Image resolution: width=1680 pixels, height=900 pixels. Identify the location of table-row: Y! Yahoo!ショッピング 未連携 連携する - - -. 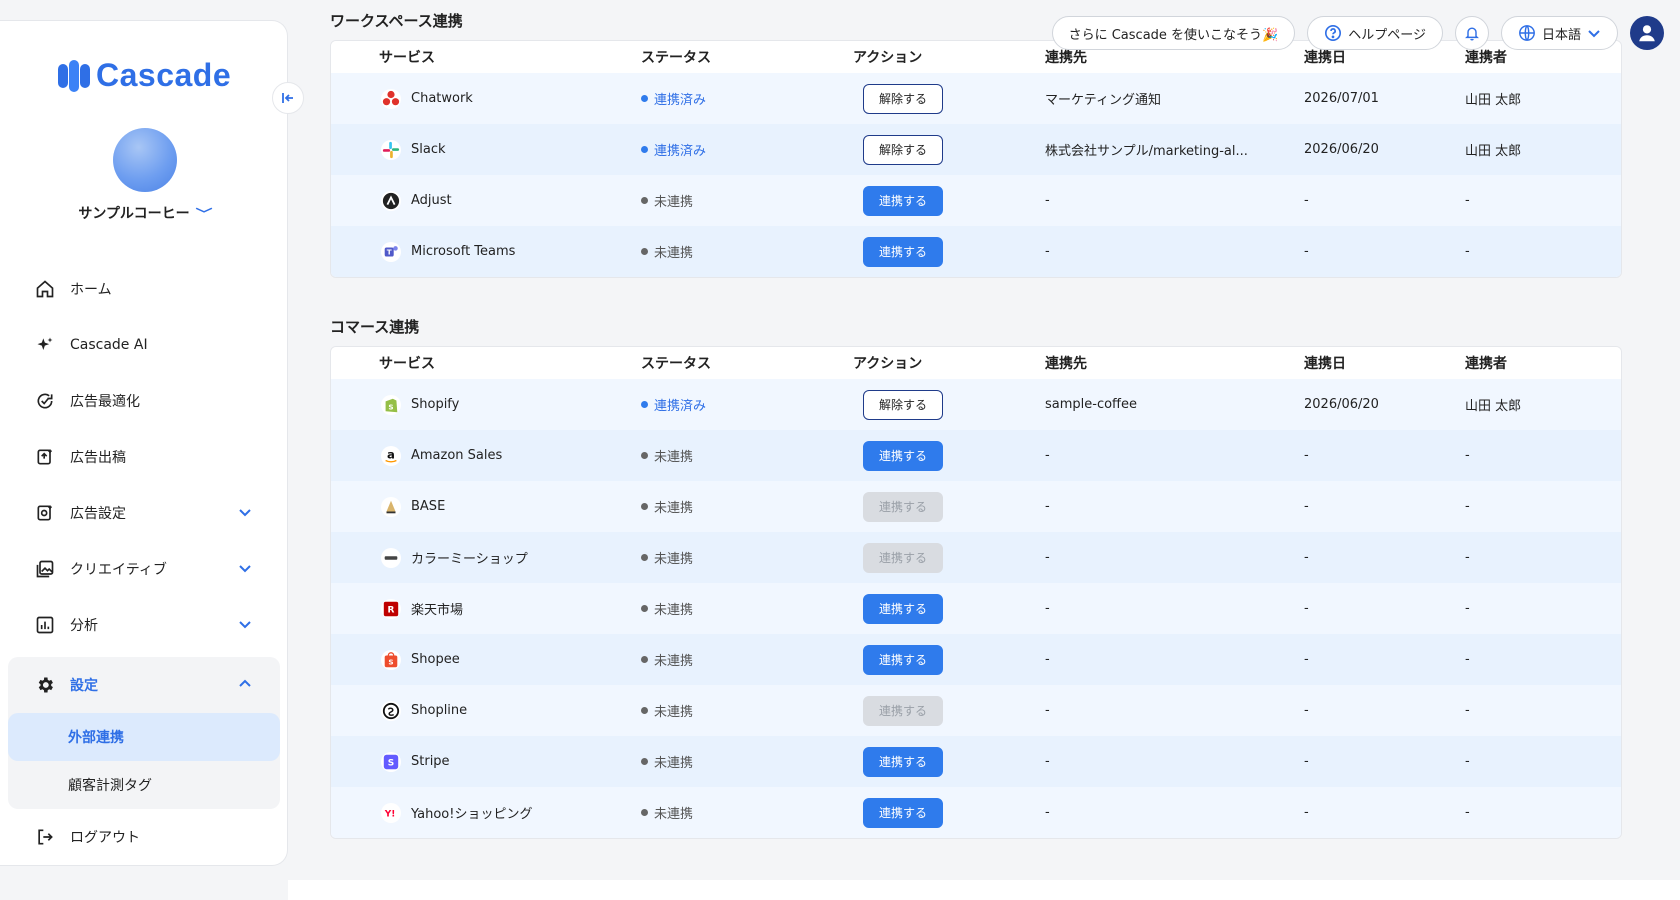
(976, 812).